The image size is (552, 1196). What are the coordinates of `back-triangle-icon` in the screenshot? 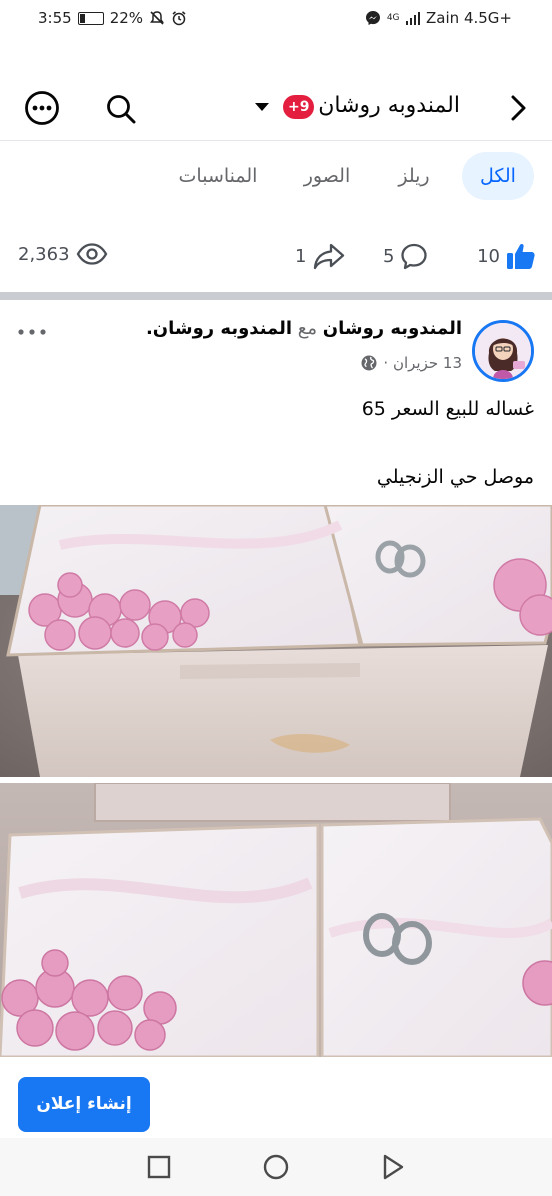 It's located at (393, 1167).